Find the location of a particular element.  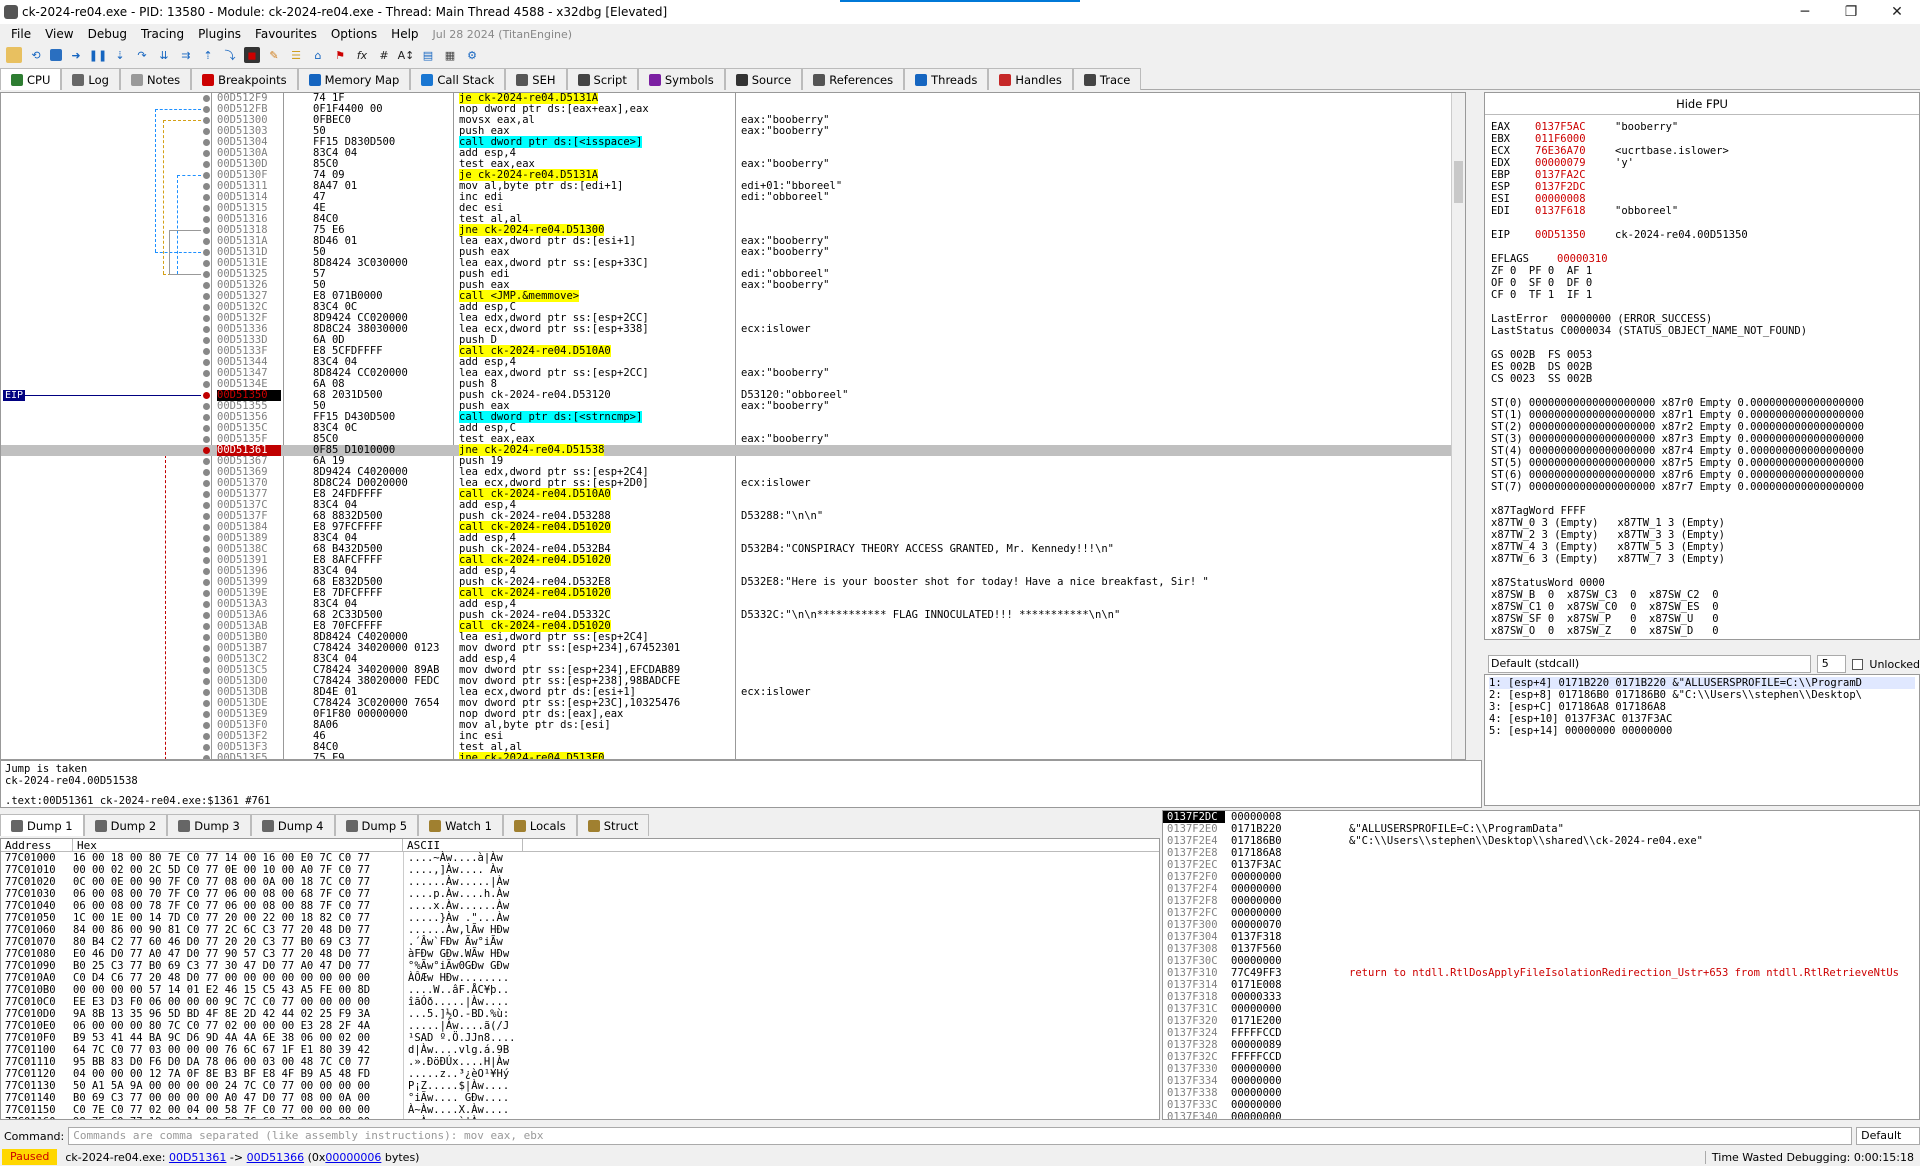

menu-view: View is located at coordinates (59, 34).